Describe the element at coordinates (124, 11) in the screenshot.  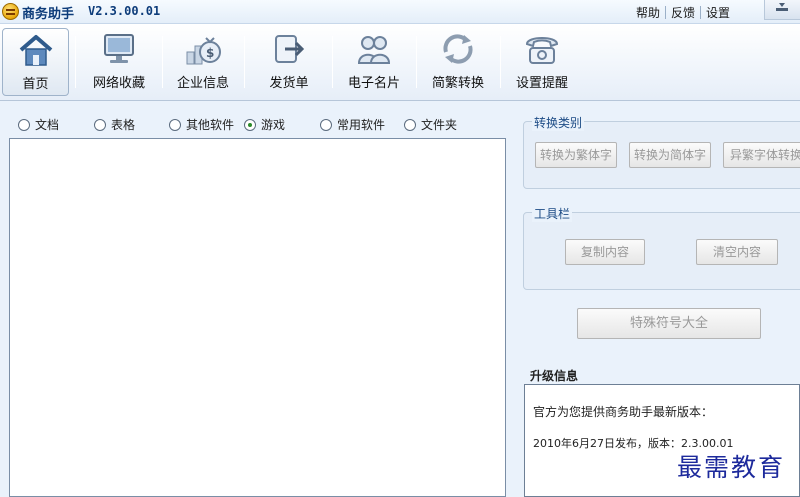
I see `app-version: V2.3.00.01` at that location.